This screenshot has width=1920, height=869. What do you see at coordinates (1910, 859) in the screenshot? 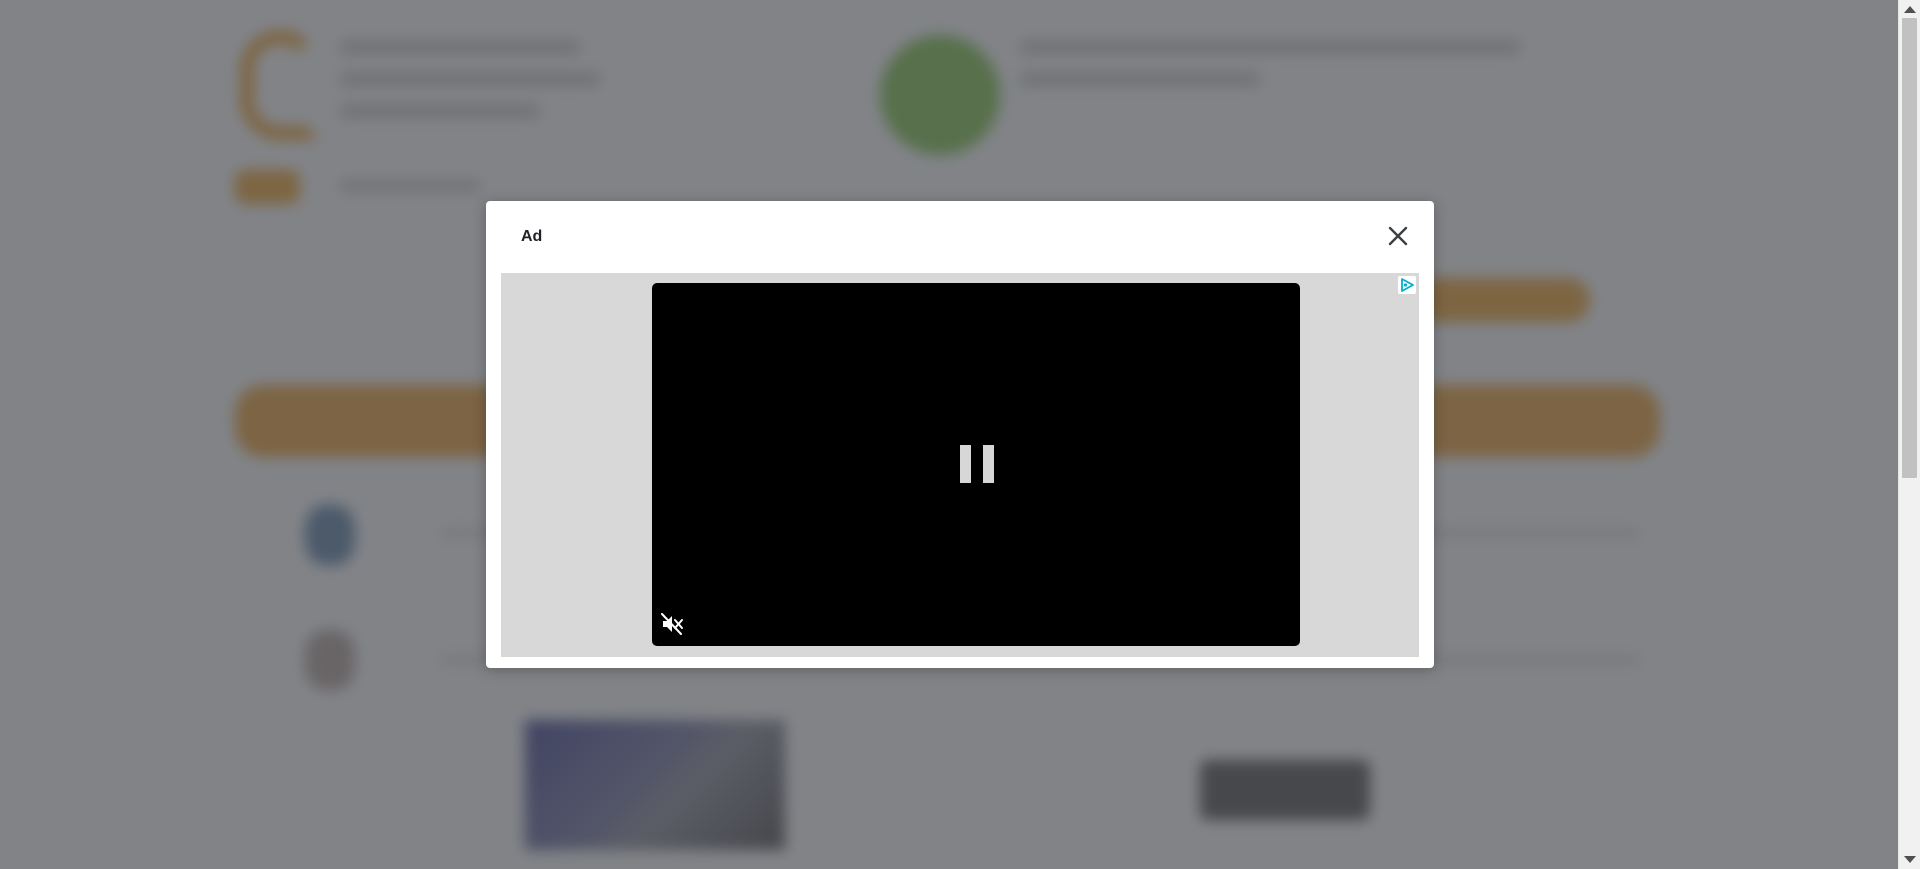
I see `scroll-down-arrow-icon` at bounding box center [1910, 859].